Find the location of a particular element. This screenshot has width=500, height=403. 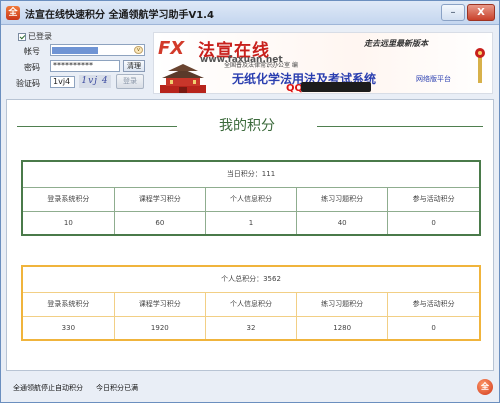

total-course-points: 1920 is located at coordinates (159, 327).